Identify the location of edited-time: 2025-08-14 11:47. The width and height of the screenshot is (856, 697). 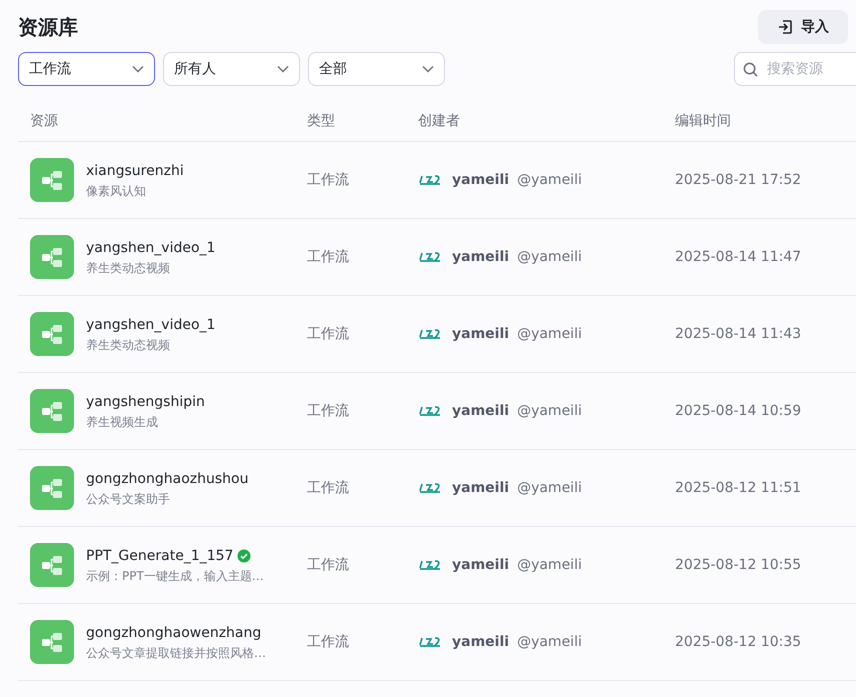
(738, 257).